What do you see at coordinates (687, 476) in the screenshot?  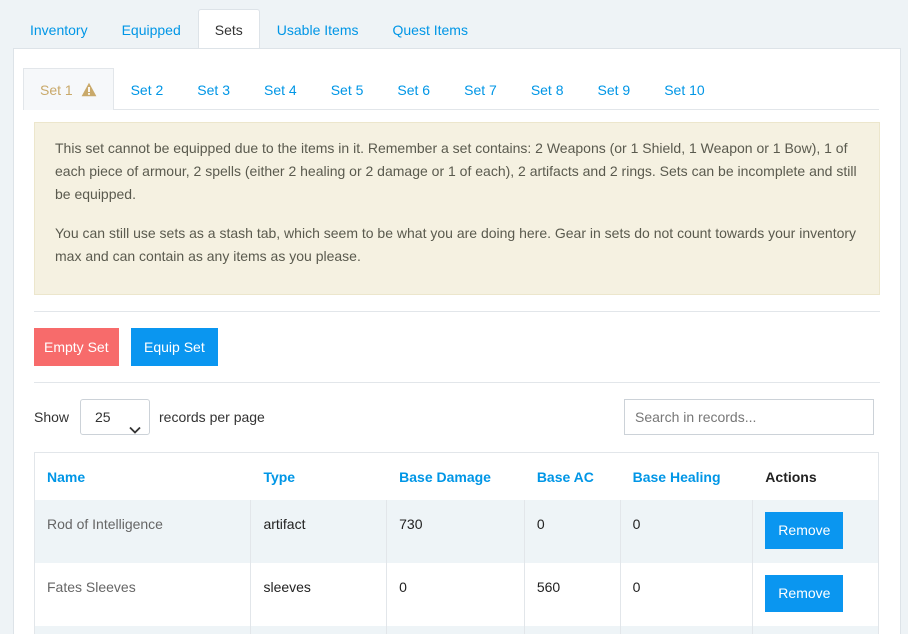 I see `column-header-base-healing: Base Healing` at bounding box center [687, 476].